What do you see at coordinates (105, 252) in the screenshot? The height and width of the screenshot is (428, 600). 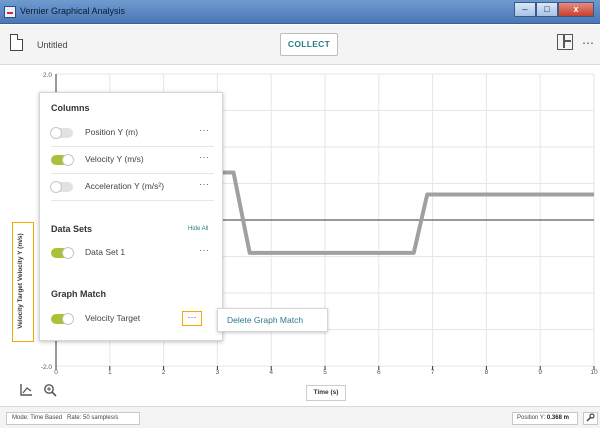 I see `dataset-label: Data Set 1` at bounding box center [105, 252].